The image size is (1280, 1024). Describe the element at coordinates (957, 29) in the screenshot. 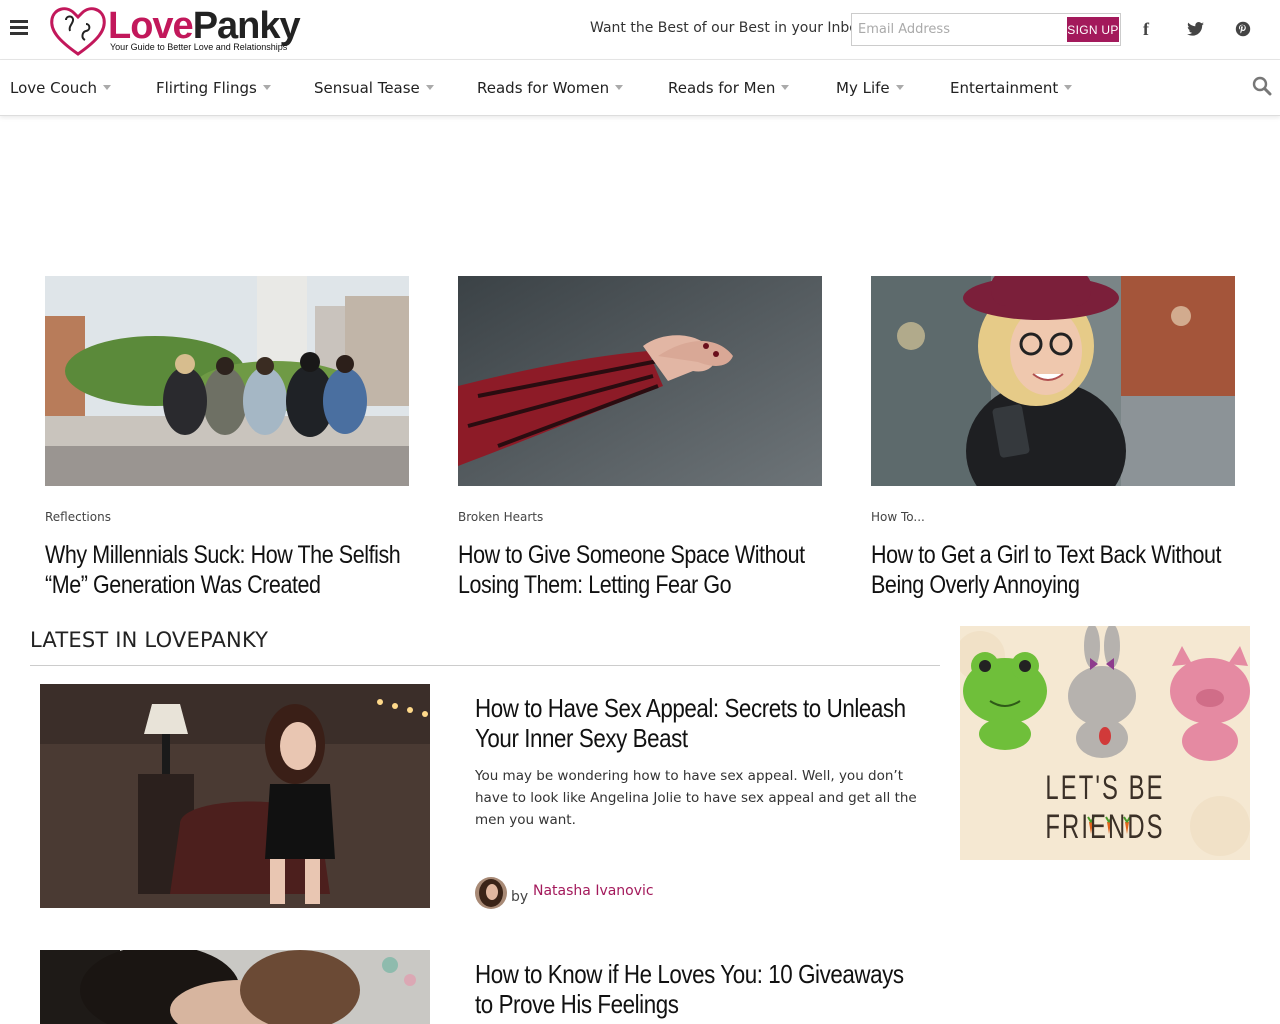

I see `email-input` at that location.